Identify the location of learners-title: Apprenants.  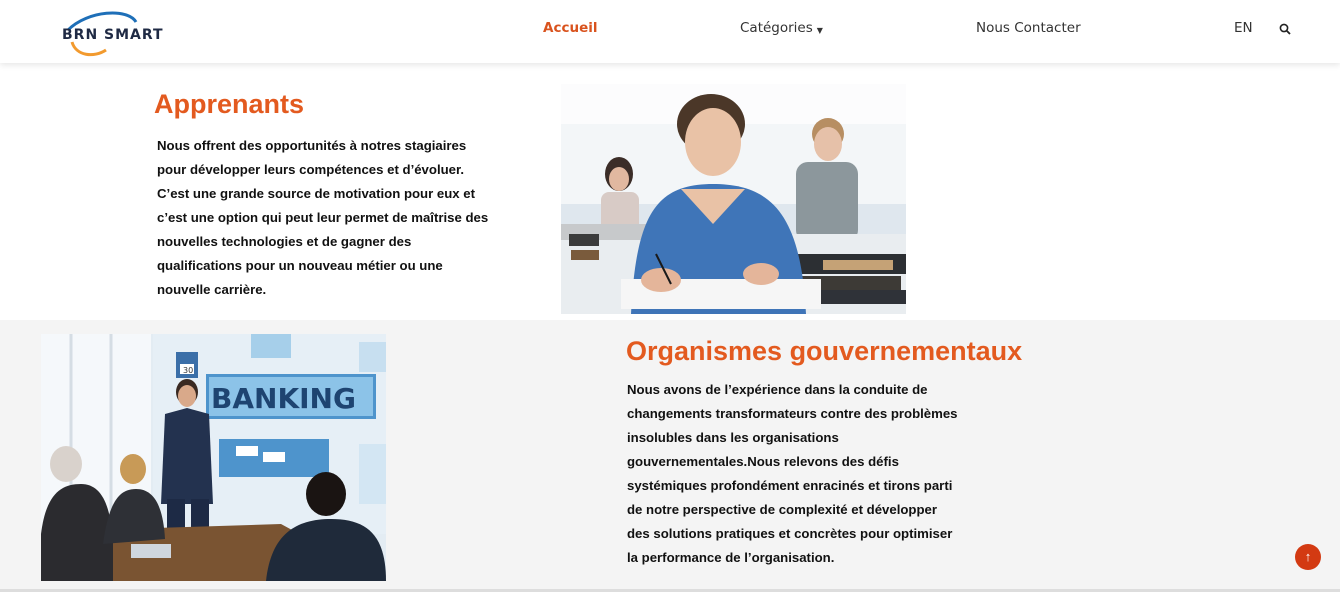
(229, 104).